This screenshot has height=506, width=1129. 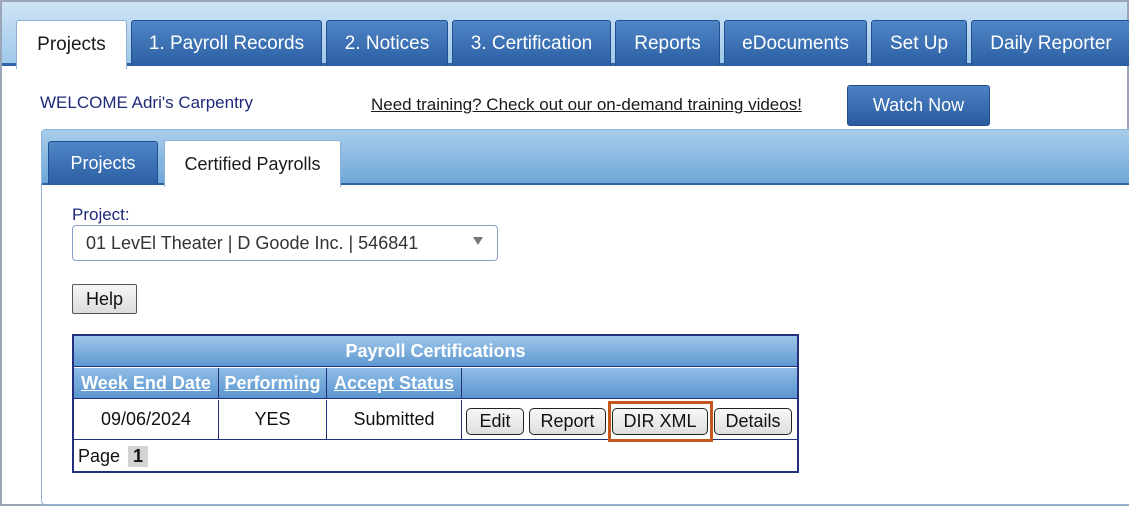 I want to click on edit-button: Edit, so click(x=495, y=421).